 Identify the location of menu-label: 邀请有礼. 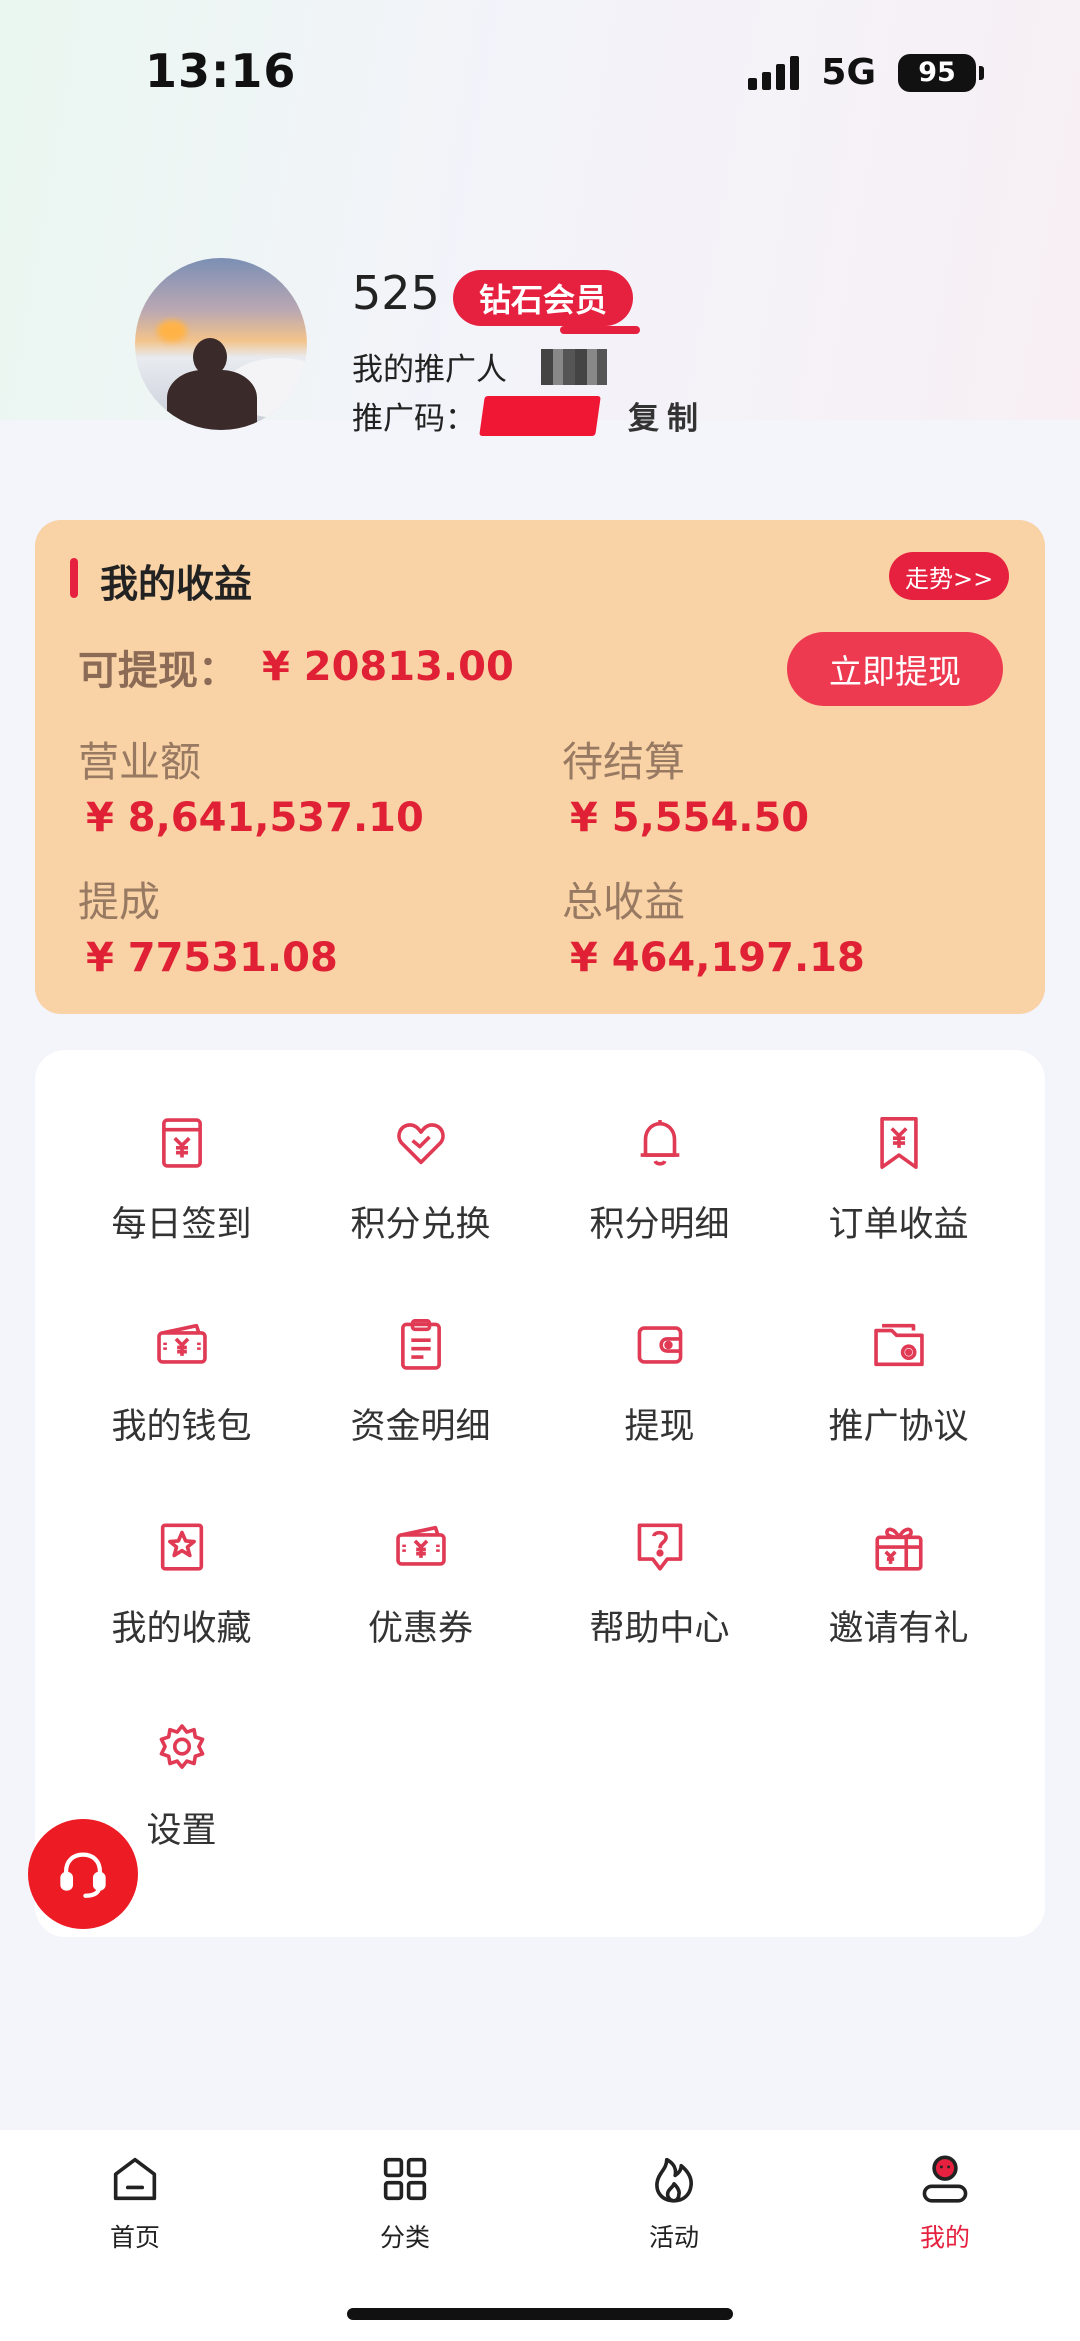
(898, 1629).